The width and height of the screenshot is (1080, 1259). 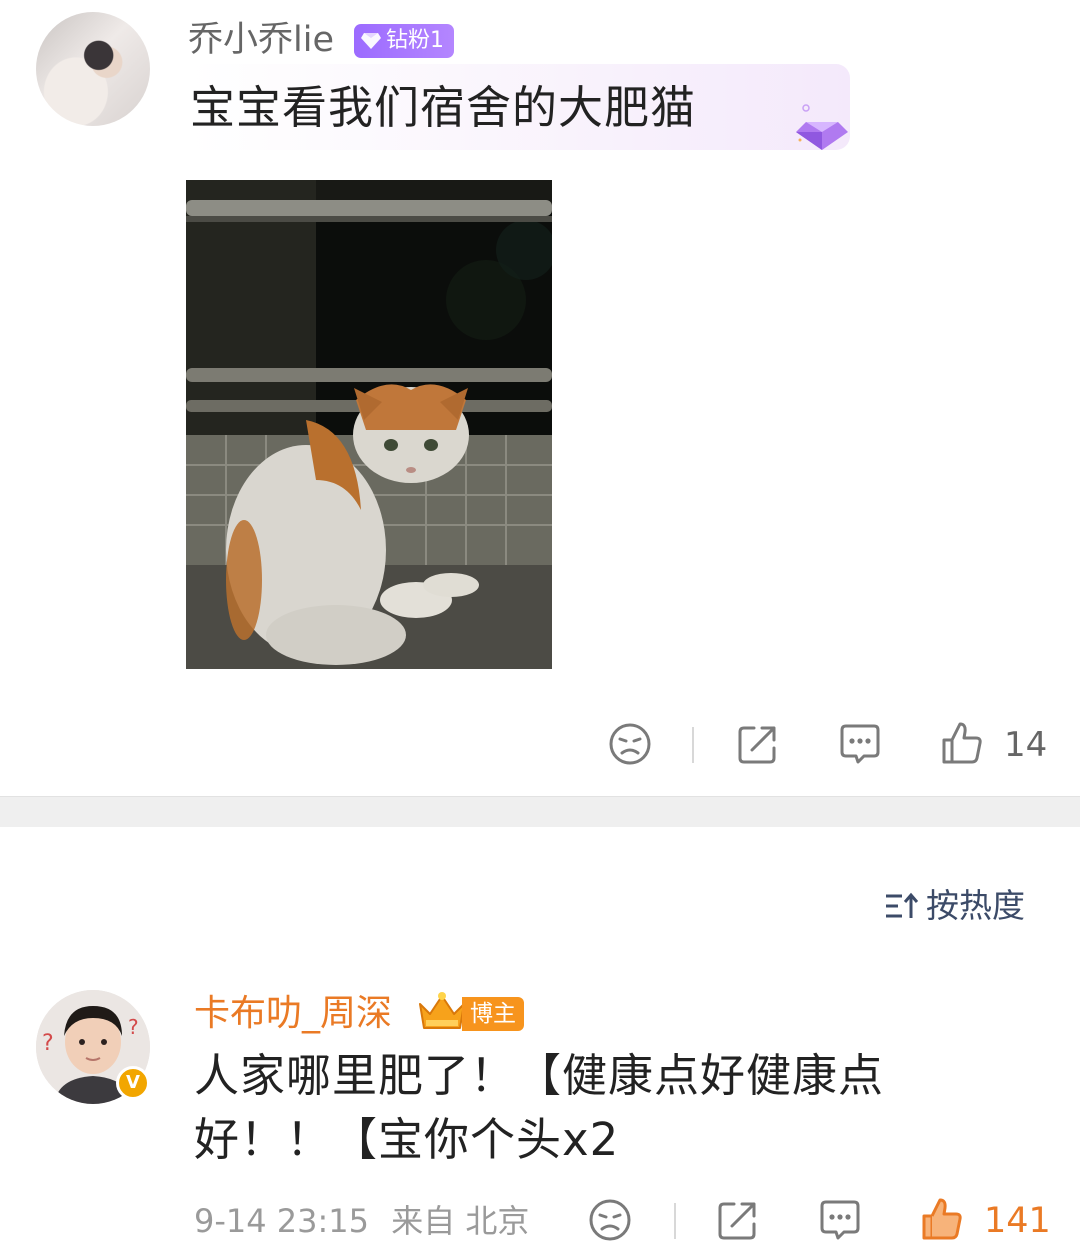 What do you see at coordinates (493, 1014) in the screenshot?
I see `blogger-badge: 博主` at bounding box center [493, 1014].